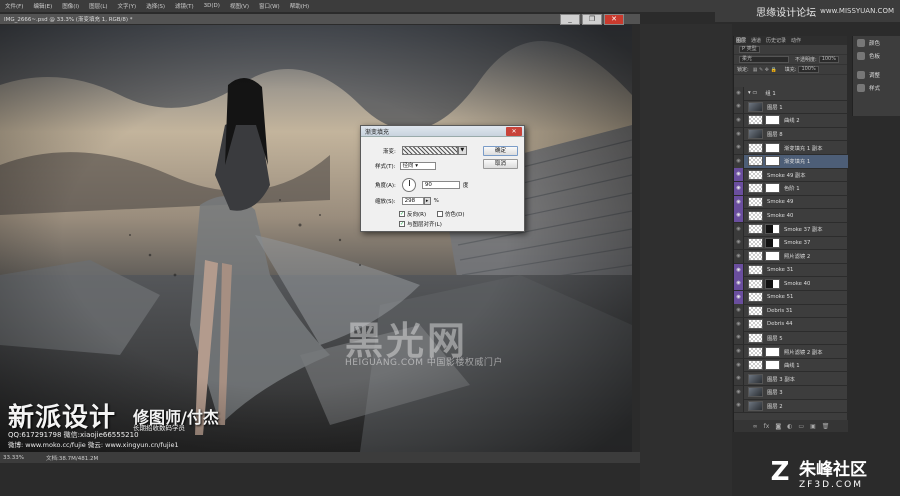 The image size is (900, 496). Describe the element at coordinates (791, 161) in the screenshot. I see `layer-row: ◉ 渐变填充 1` at that location.